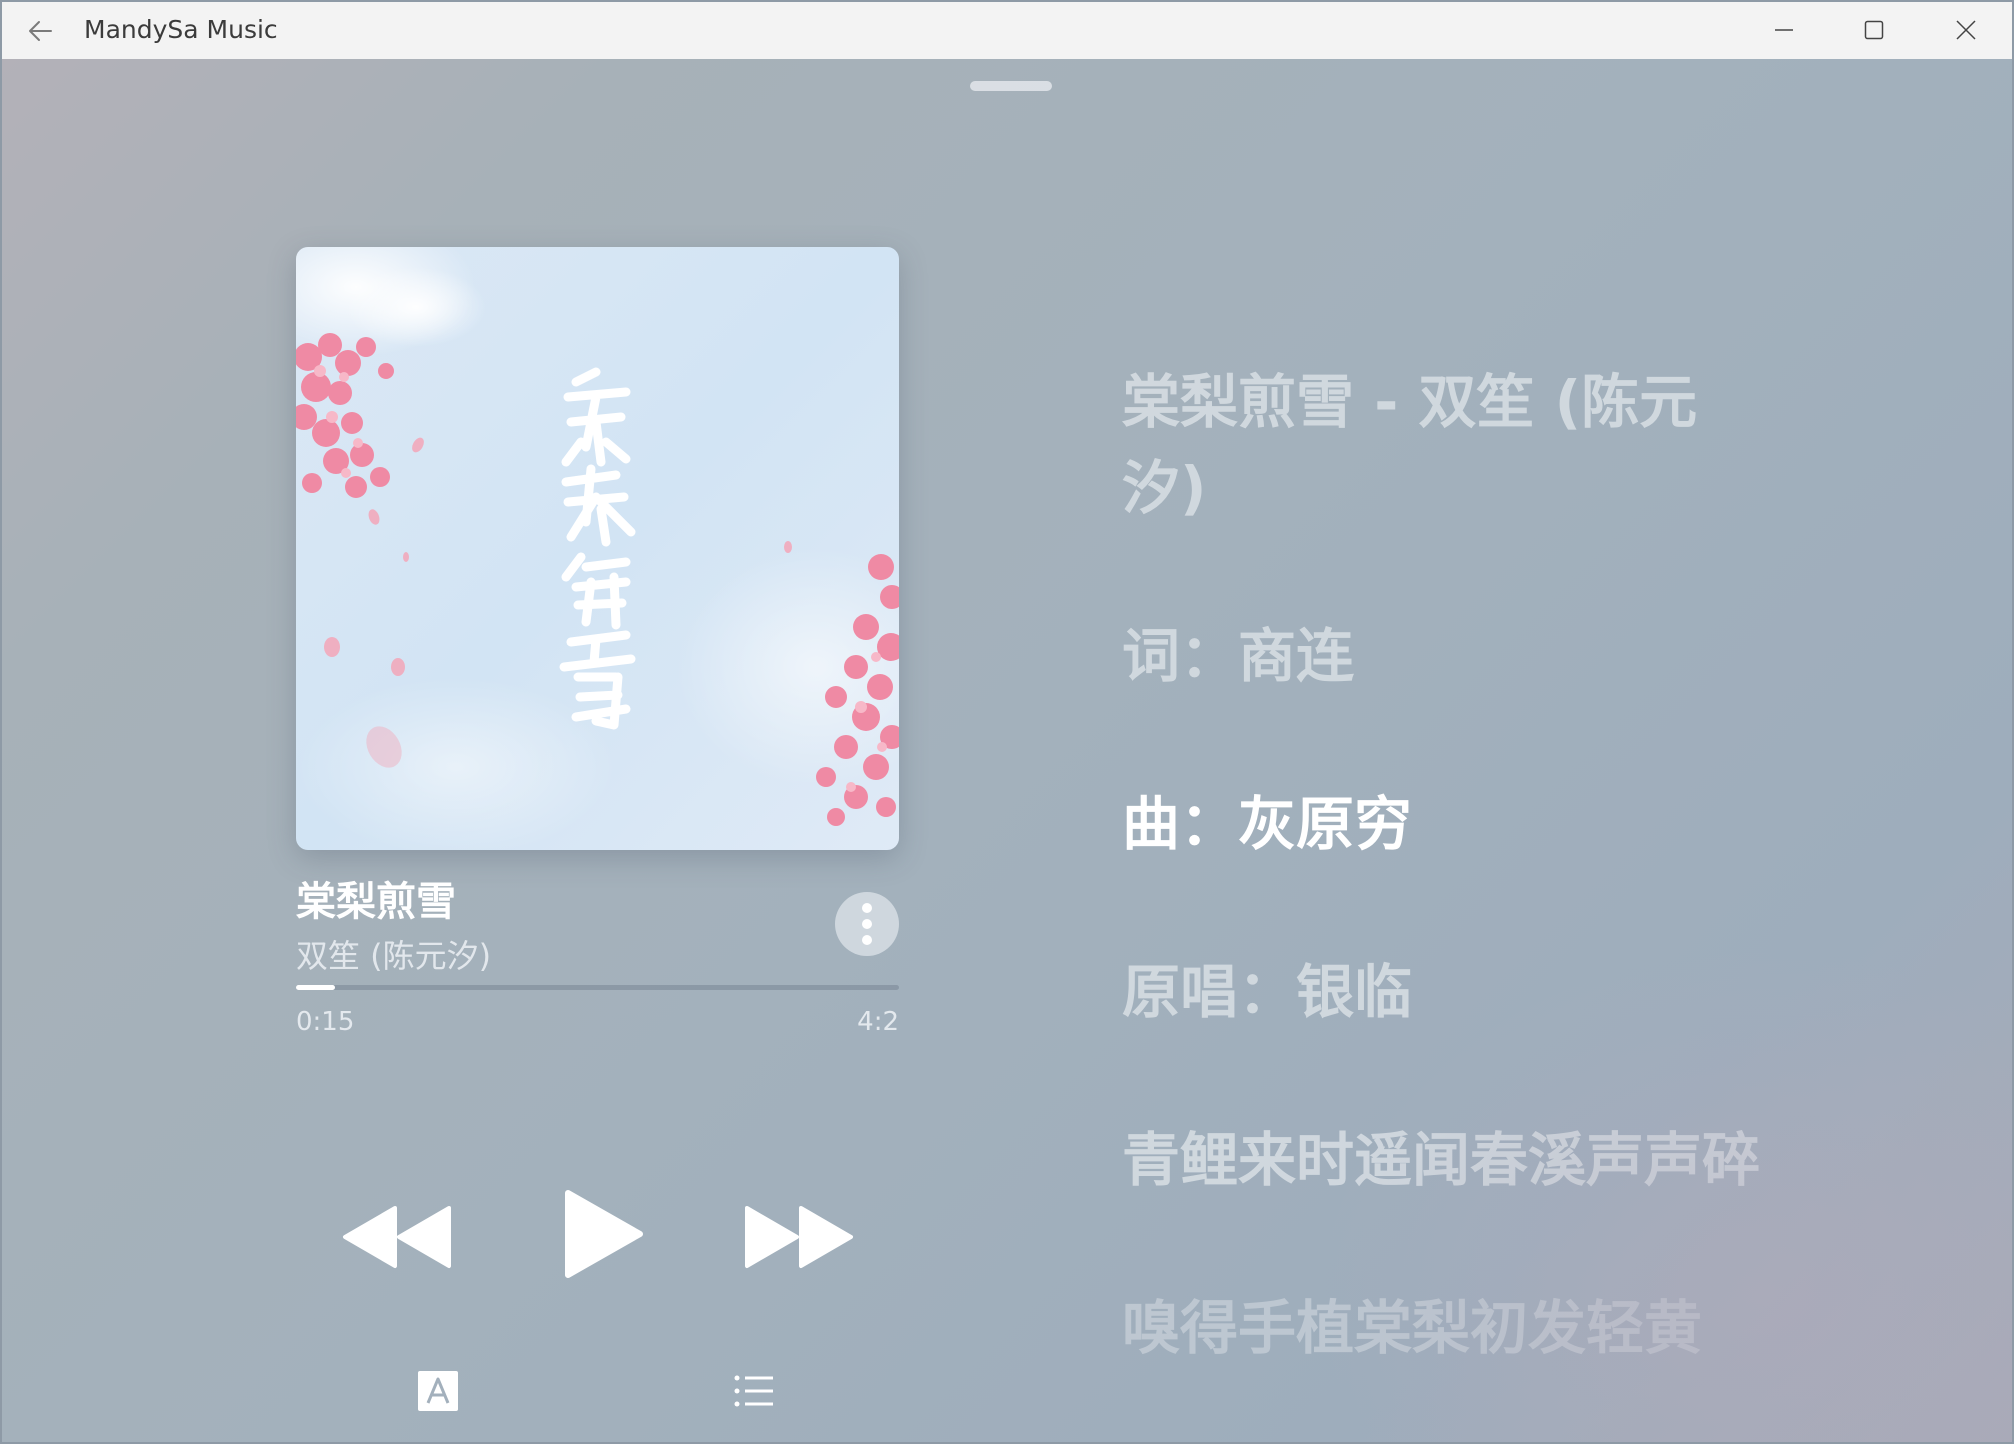  Describe the element at coordinates (393, 954) in the screenshot. I see `song-artist: 双笙 (陈元汐)` at that location.